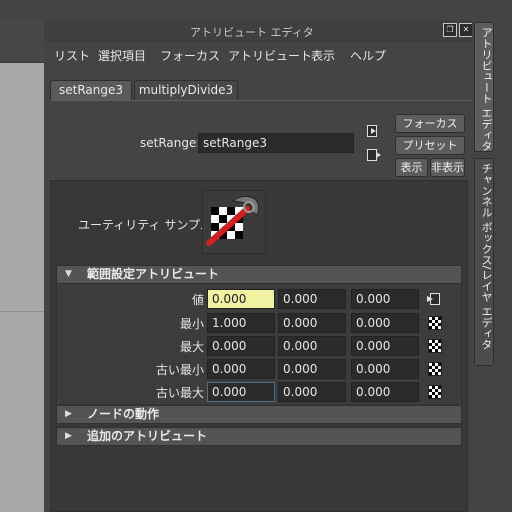 This screenshot has width=512, height=512. What do you see at coordinates (241, 299) in the screenshot?
I see `value-x-field: 0.000` at bounding box center [241, 299].